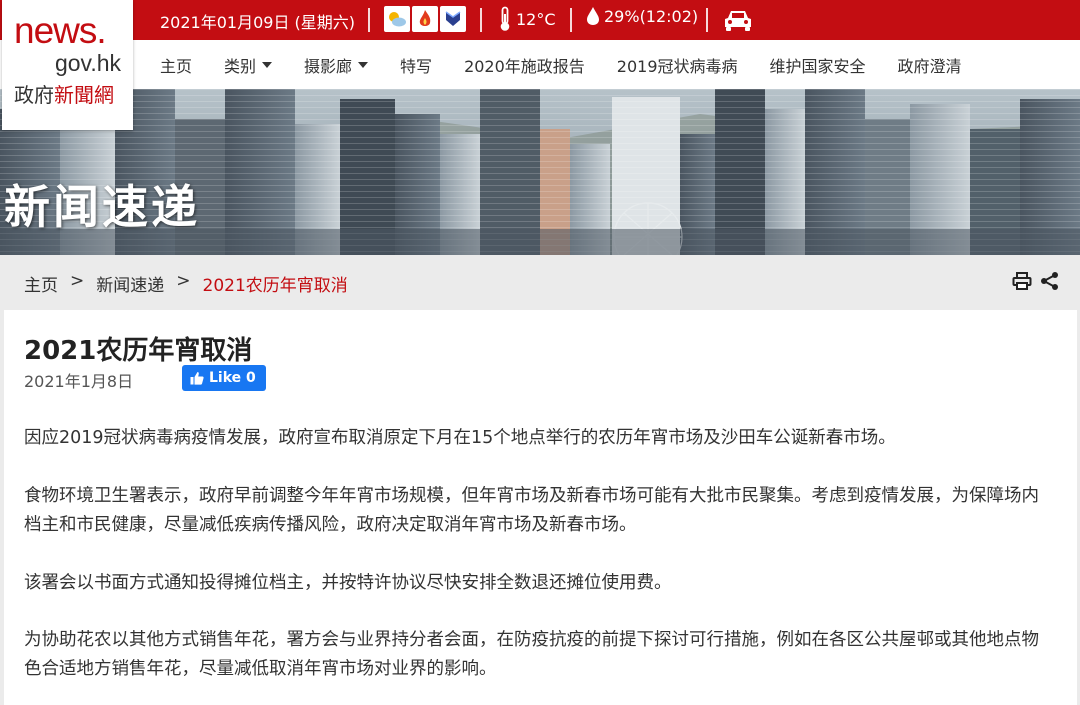  I want to click on nav-label: 2019冠状病毒病, so click(677, 66).